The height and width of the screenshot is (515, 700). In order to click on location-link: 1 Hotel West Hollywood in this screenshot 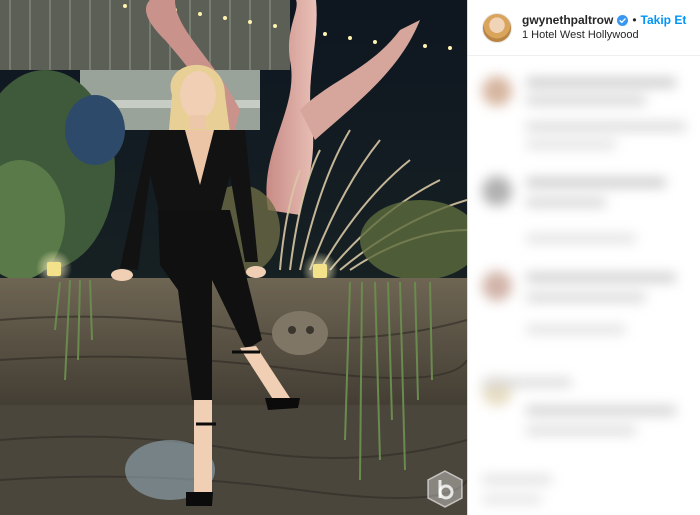, I will do `click(604, 35)`.